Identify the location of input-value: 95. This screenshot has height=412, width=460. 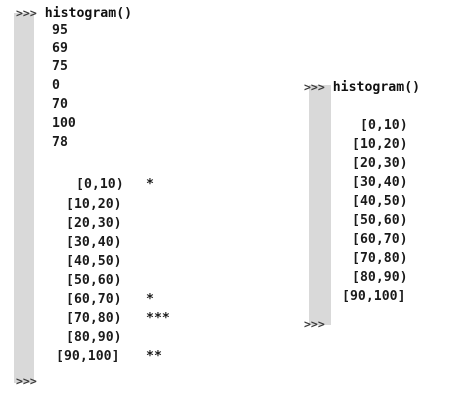
(60, 30).